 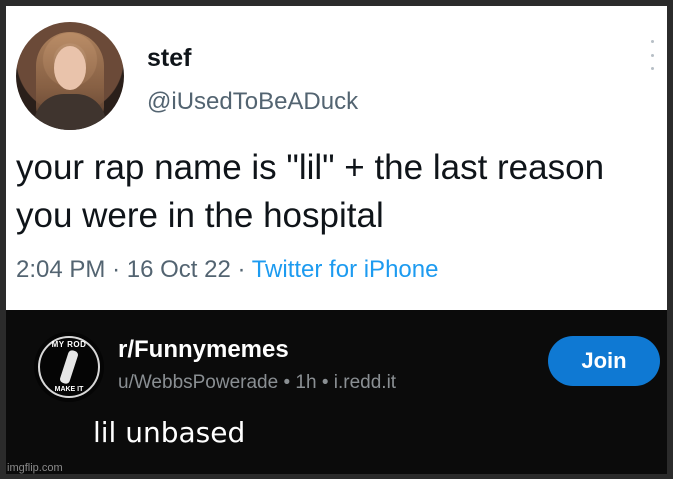 I want to click on avatar, so click(x=70, y=76).